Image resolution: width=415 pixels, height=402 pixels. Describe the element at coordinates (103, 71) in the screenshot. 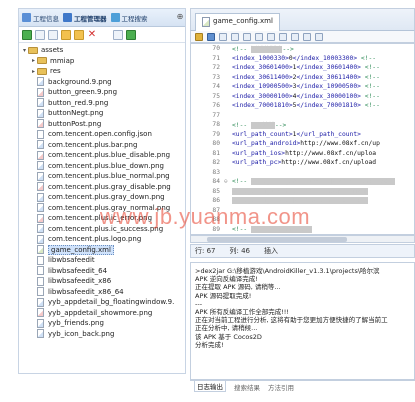

I see `tree-item: ▸ res` at that location.